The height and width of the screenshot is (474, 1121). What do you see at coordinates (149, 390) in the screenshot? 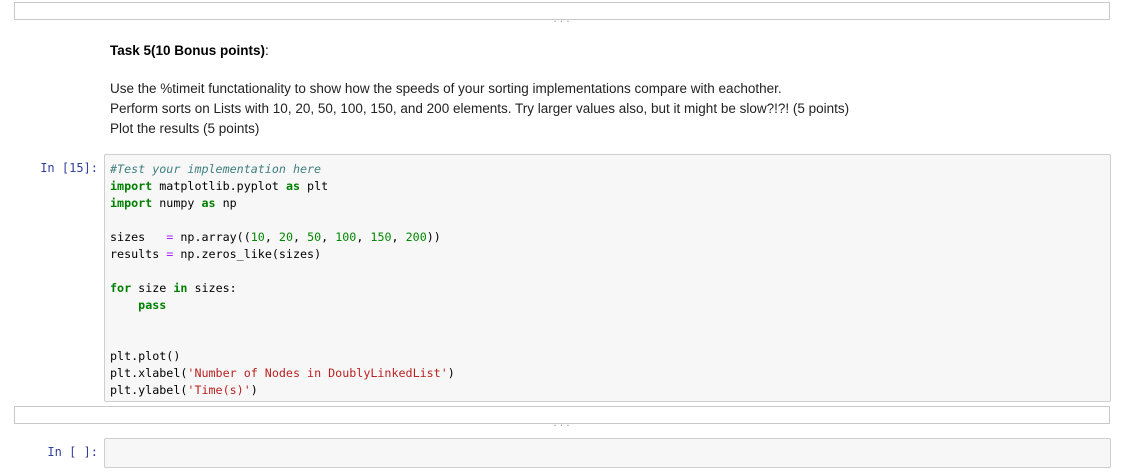
I see `call: plt.ylabel(` at bounding box center [149, 390].